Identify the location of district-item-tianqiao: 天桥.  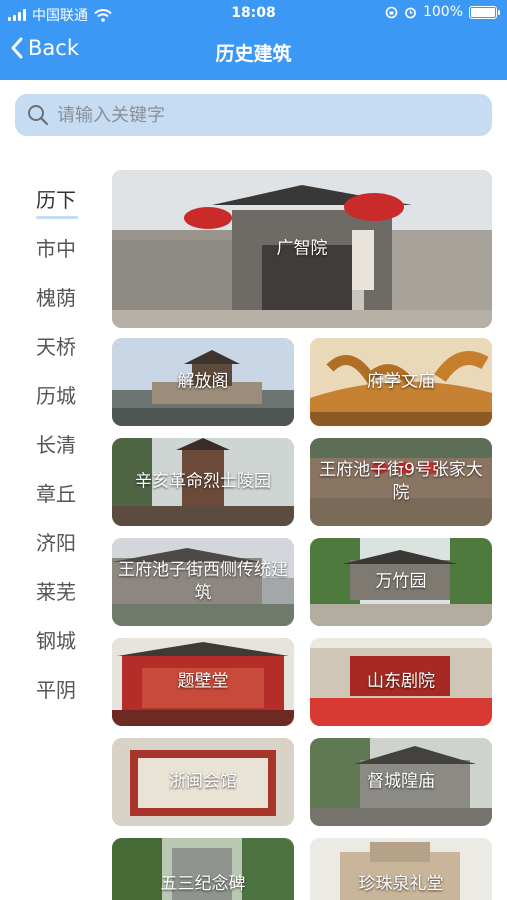
(56, 345).